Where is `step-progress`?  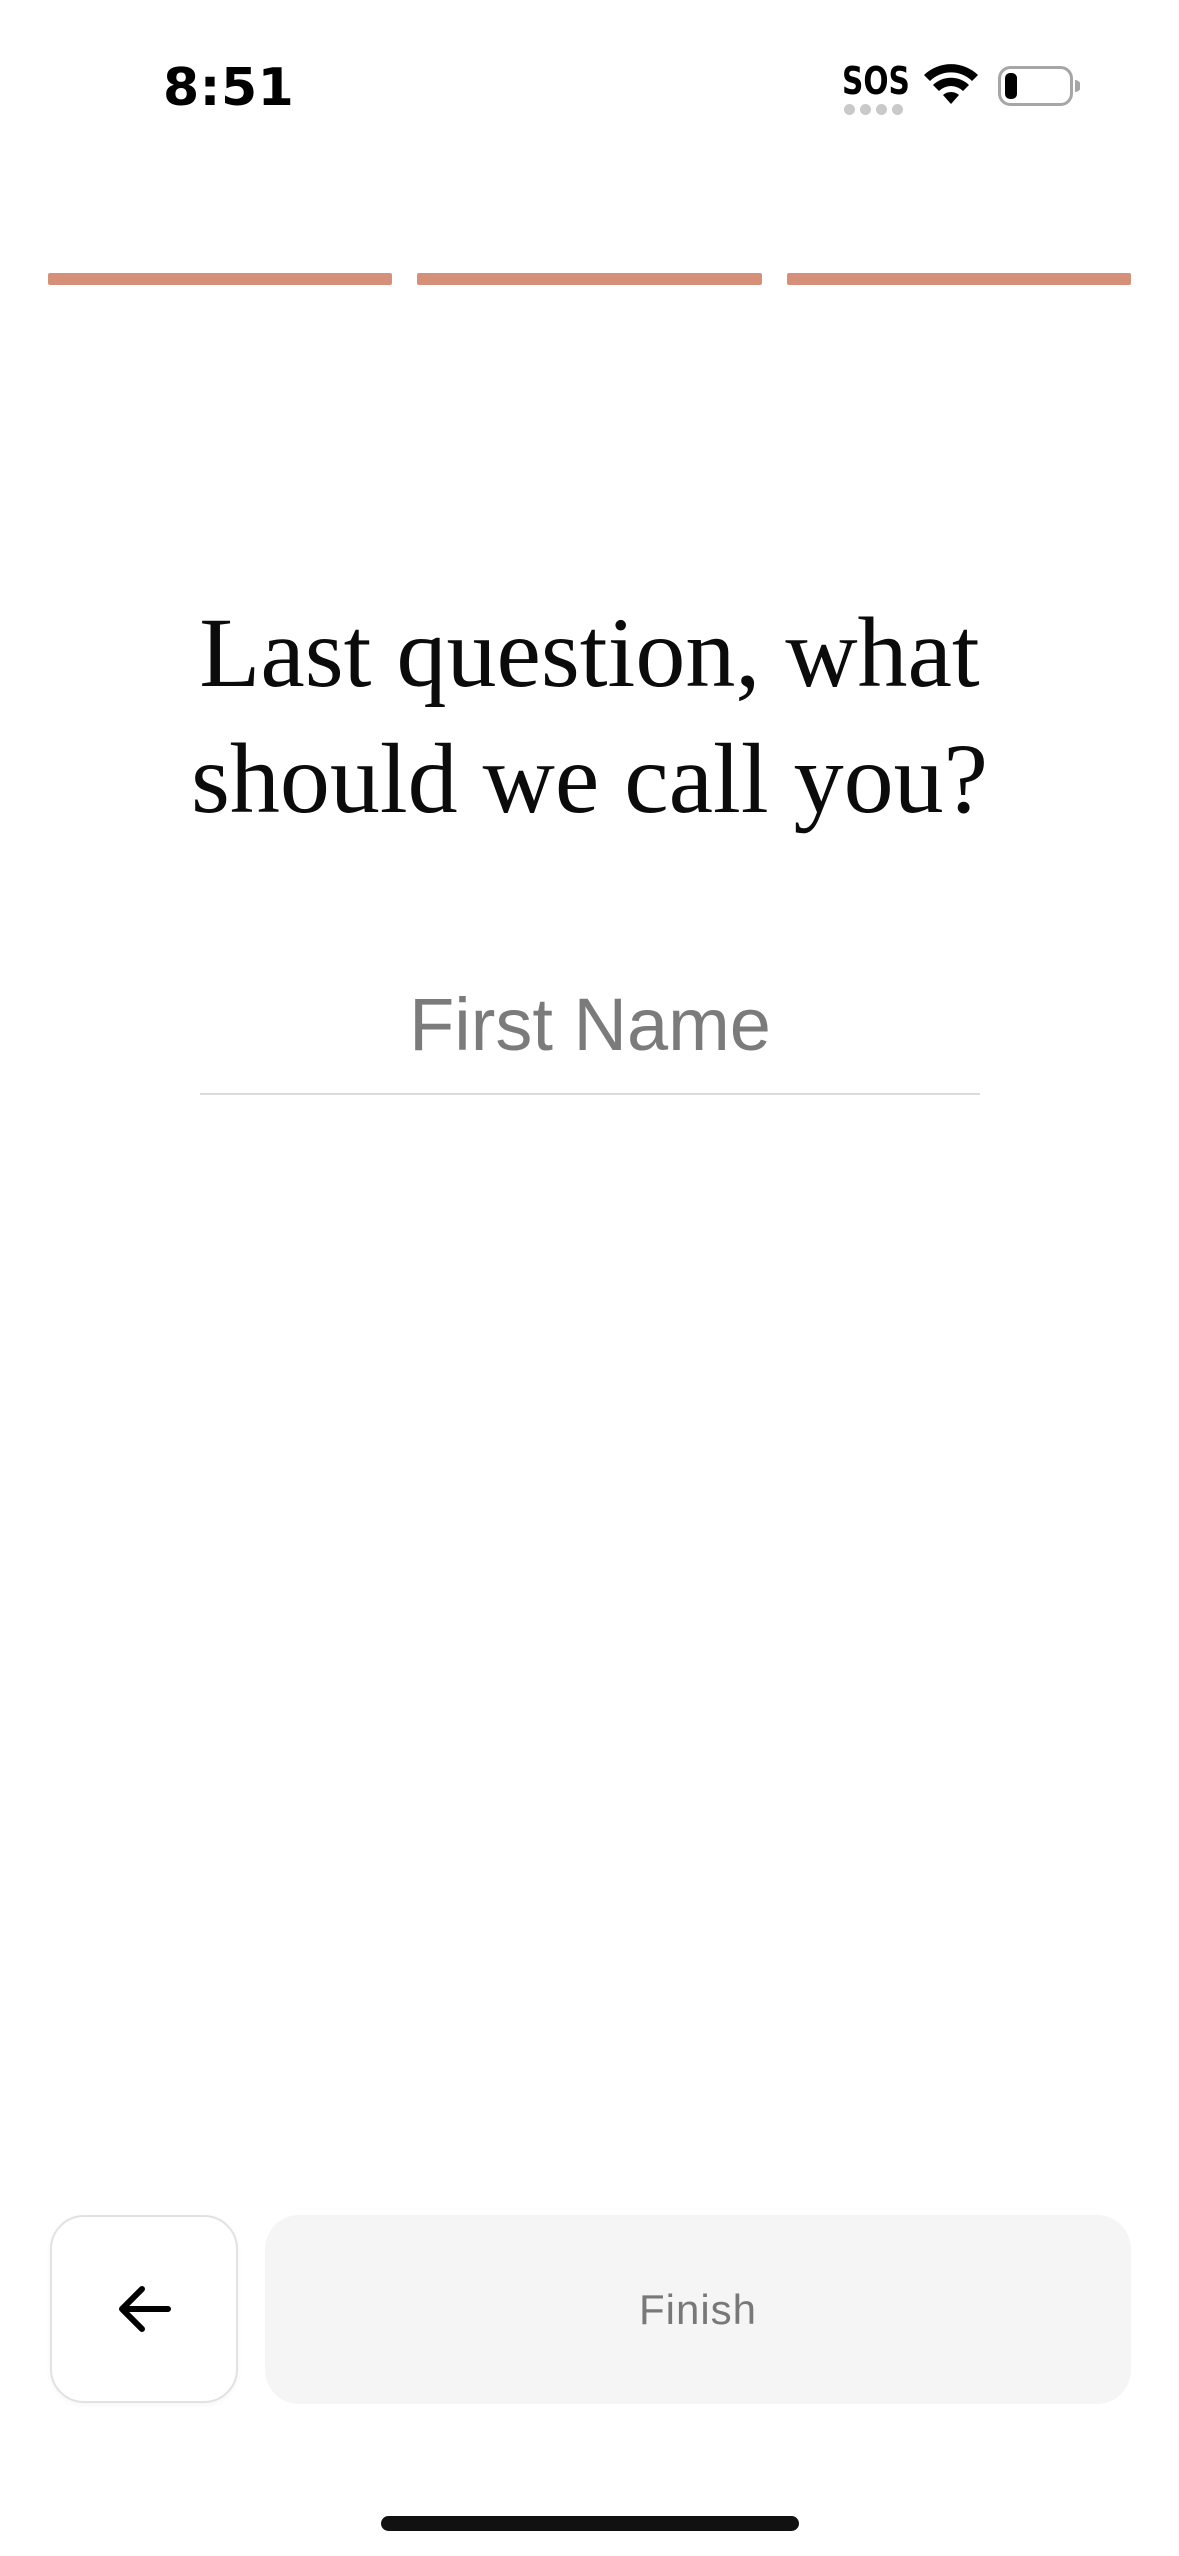
step-progress is located at coordinates (589, 279).